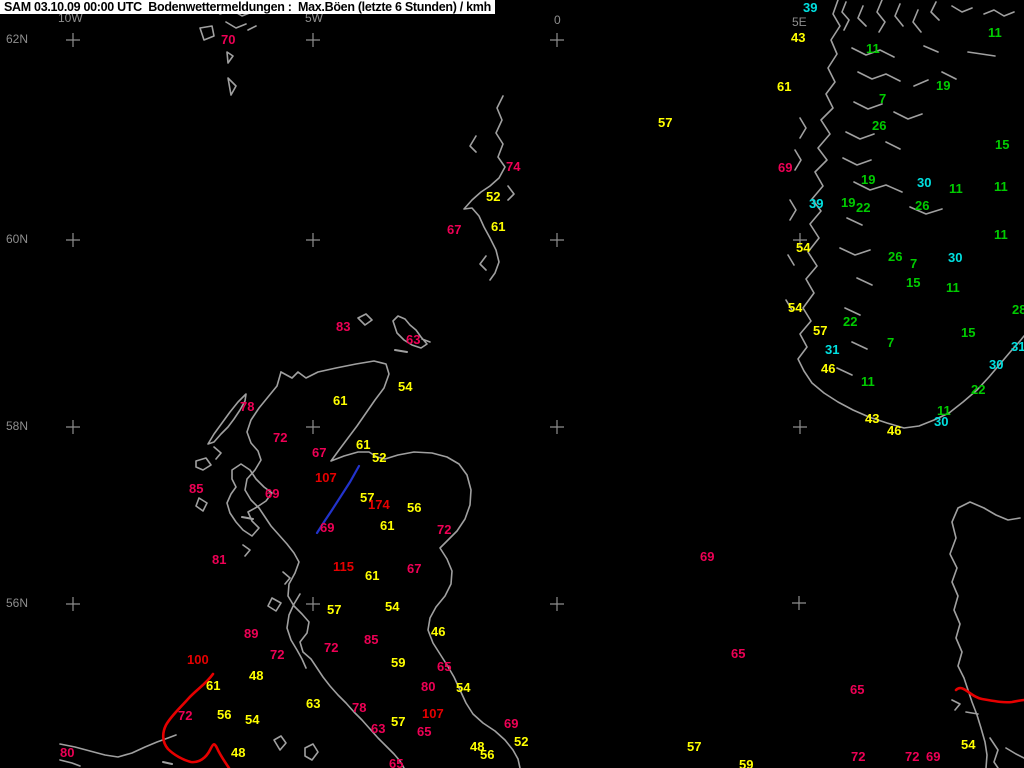 The image size is (1024, 768). Describe the element at coordinates (557, 20) in the screenshot. I see `grid-label: 0` at that location.